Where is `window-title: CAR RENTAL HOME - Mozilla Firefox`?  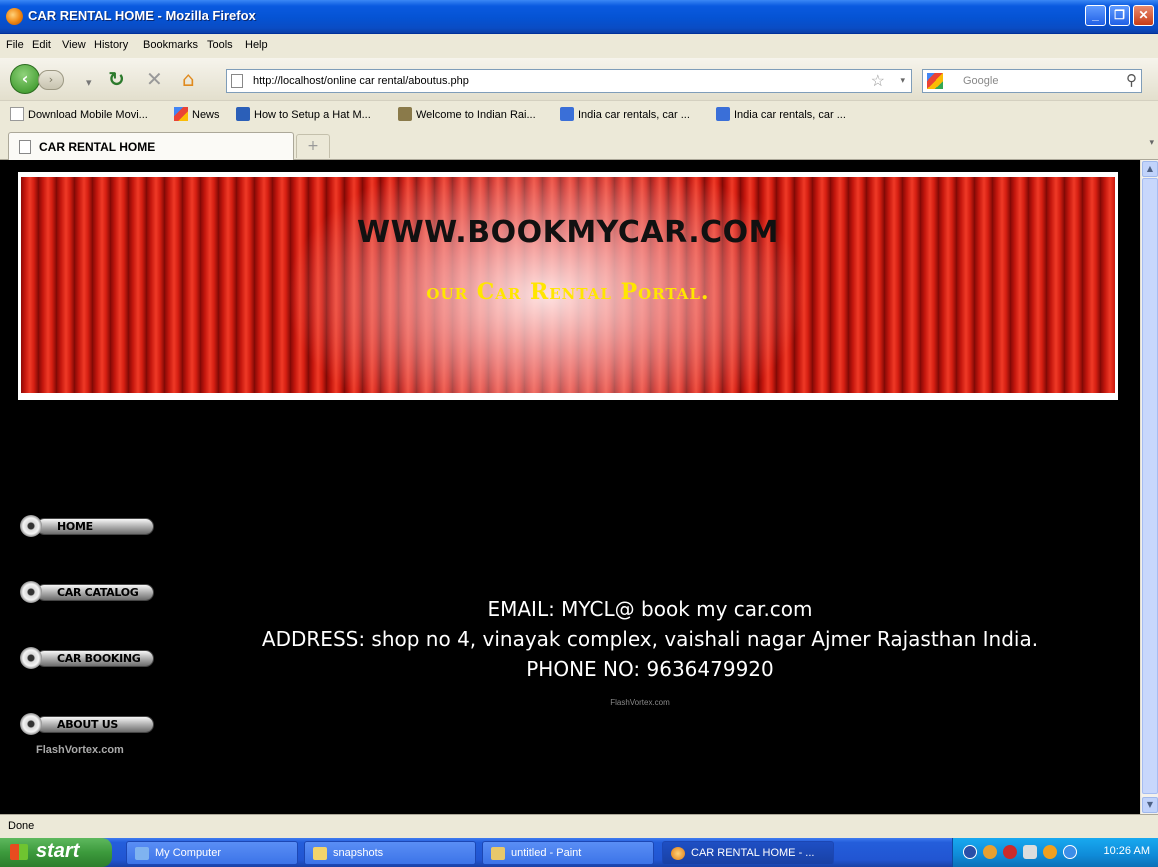
window-title: CAR RENTAL HOME - Mozilla Firefox is located at coordinates (142, 15).